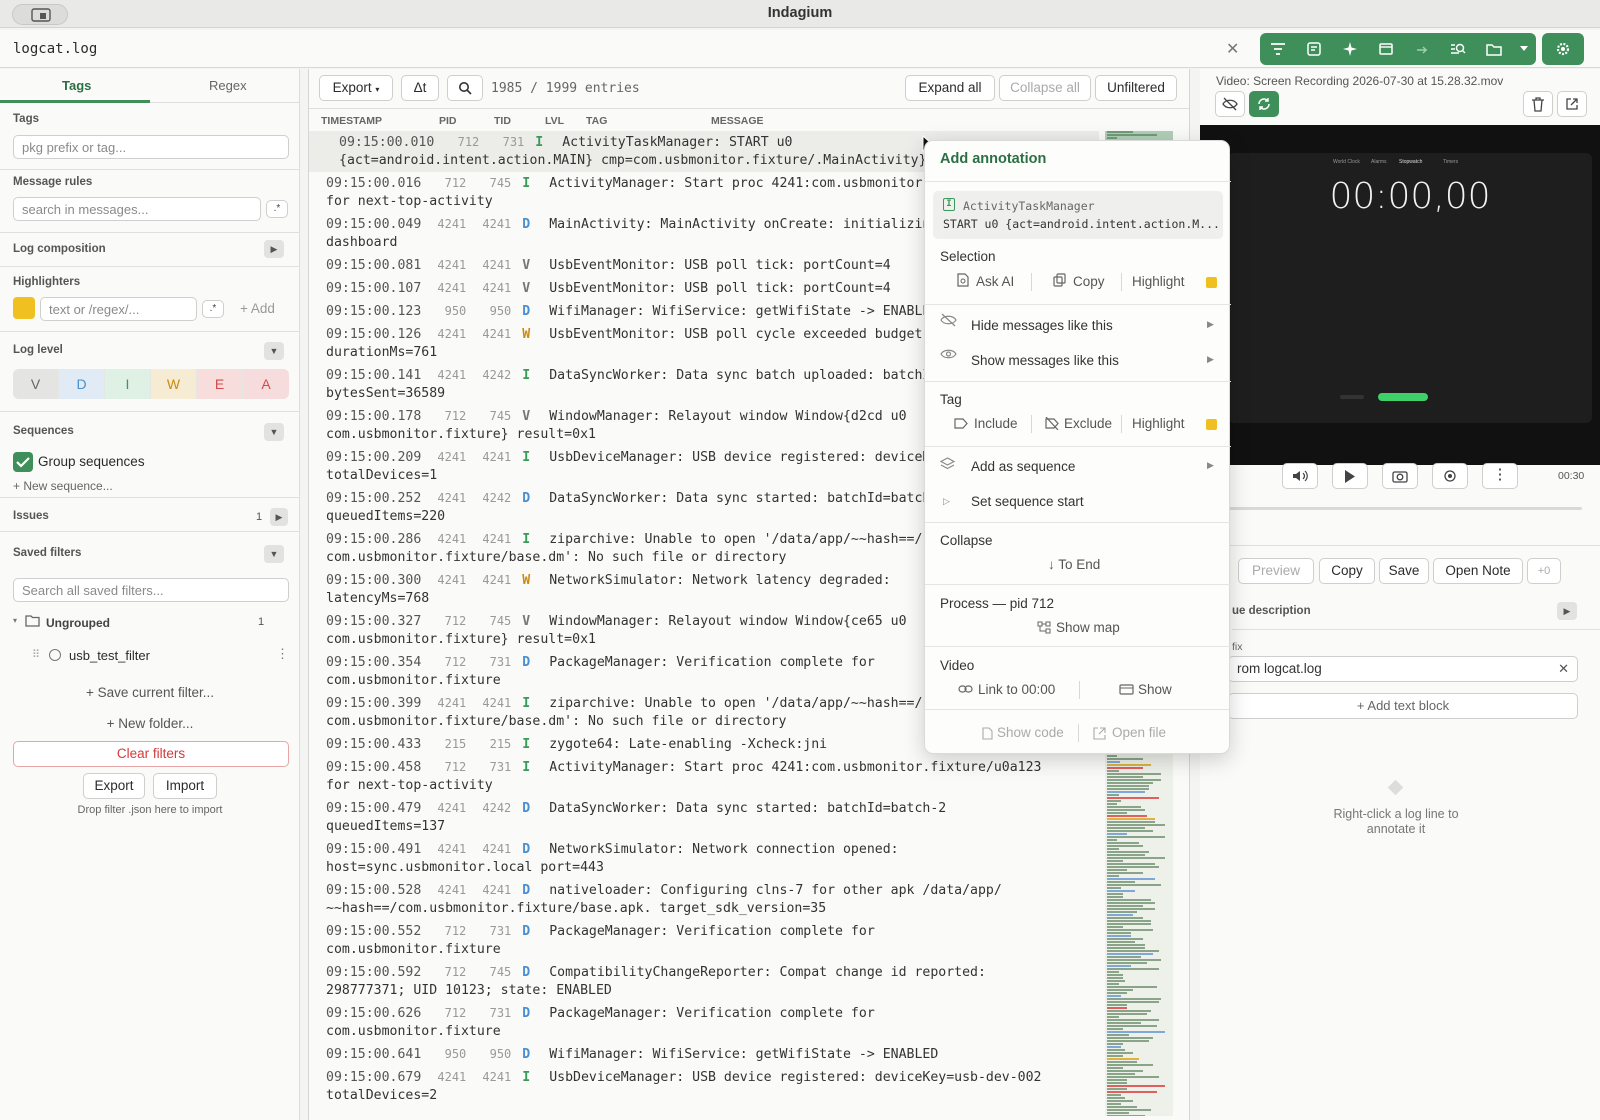 Image resolution: width=1600 pixels, height=1120 pixels. What do you see at coordinates (1030, 732) in the screenshot?
I see `show-code-button: Show code` at bounding box center [1030, 732].